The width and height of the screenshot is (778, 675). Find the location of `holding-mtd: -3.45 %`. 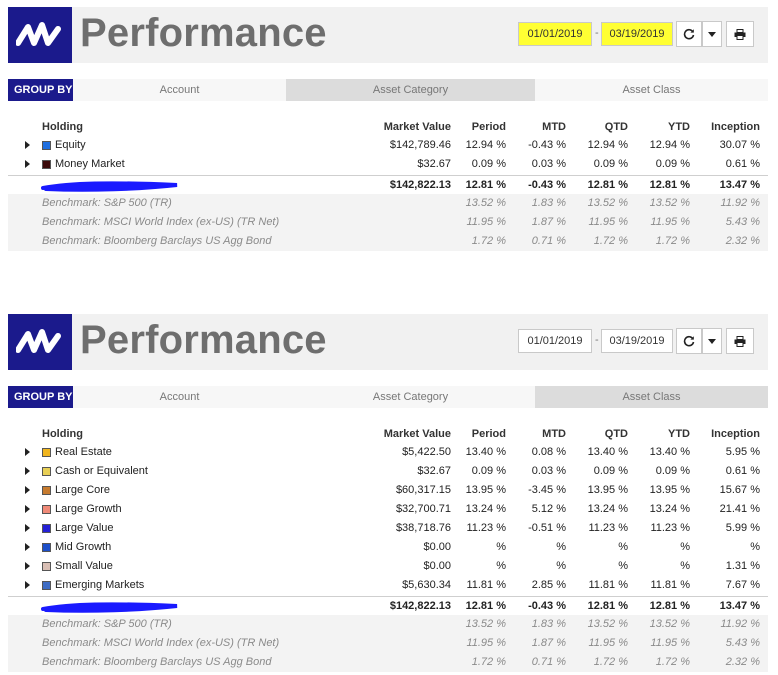

holding-mtd: -3.45 % is located at coordinates (547, 490).